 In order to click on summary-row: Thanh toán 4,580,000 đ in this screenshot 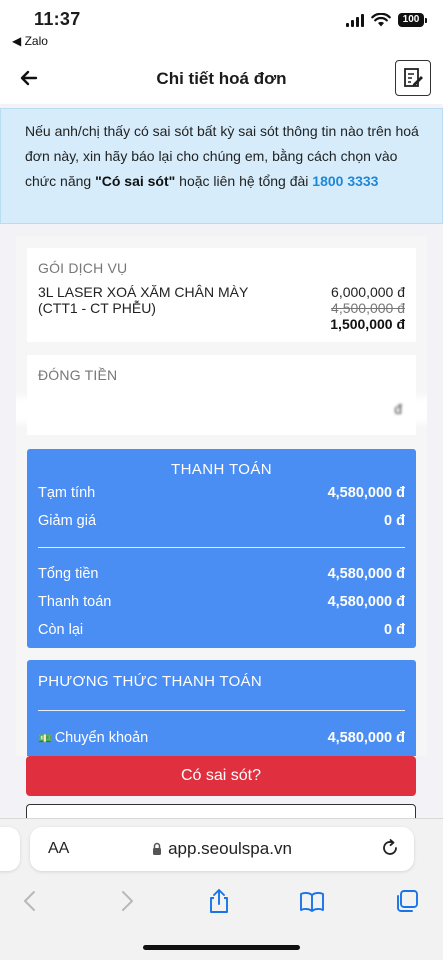, I will do `click(221, 602)`.